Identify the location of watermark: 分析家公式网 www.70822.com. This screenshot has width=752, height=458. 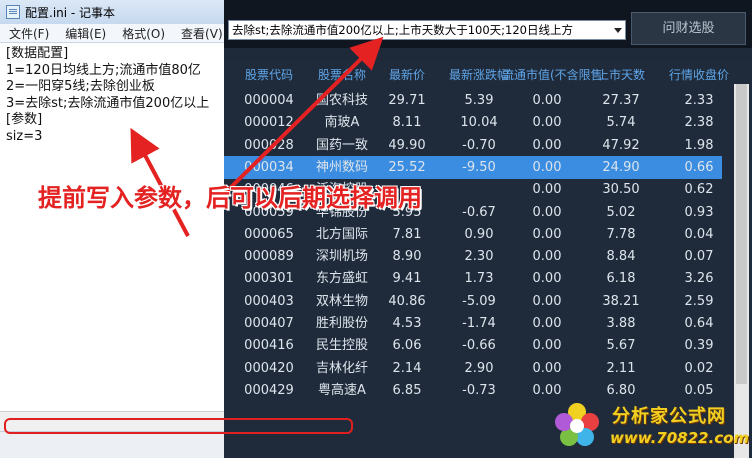
(650, 427).